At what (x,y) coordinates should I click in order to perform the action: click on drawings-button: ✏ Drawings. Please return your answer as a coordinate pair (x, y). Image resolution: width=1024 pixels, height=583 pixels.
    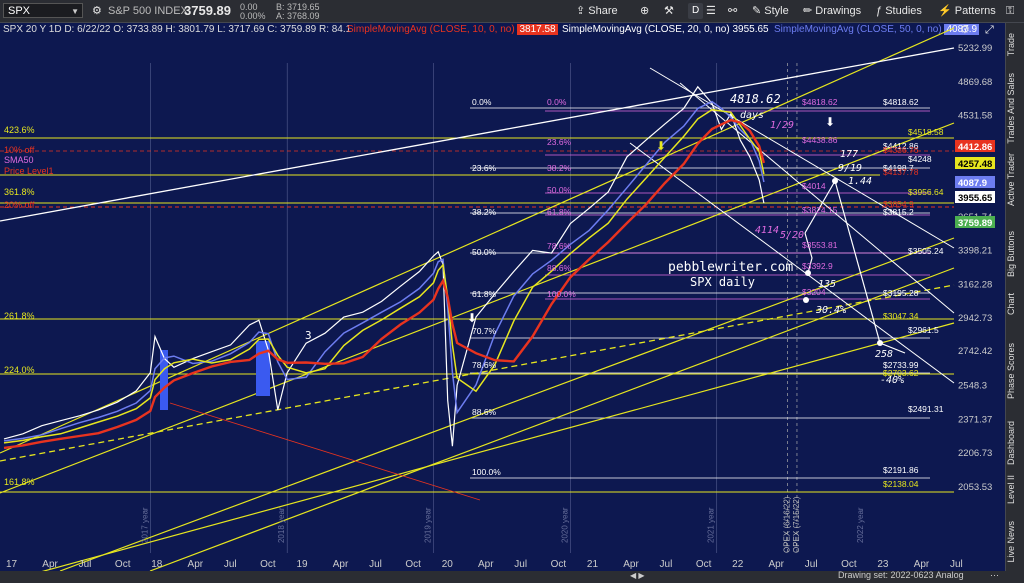
    Looking at the image, I should click on (832, 11).